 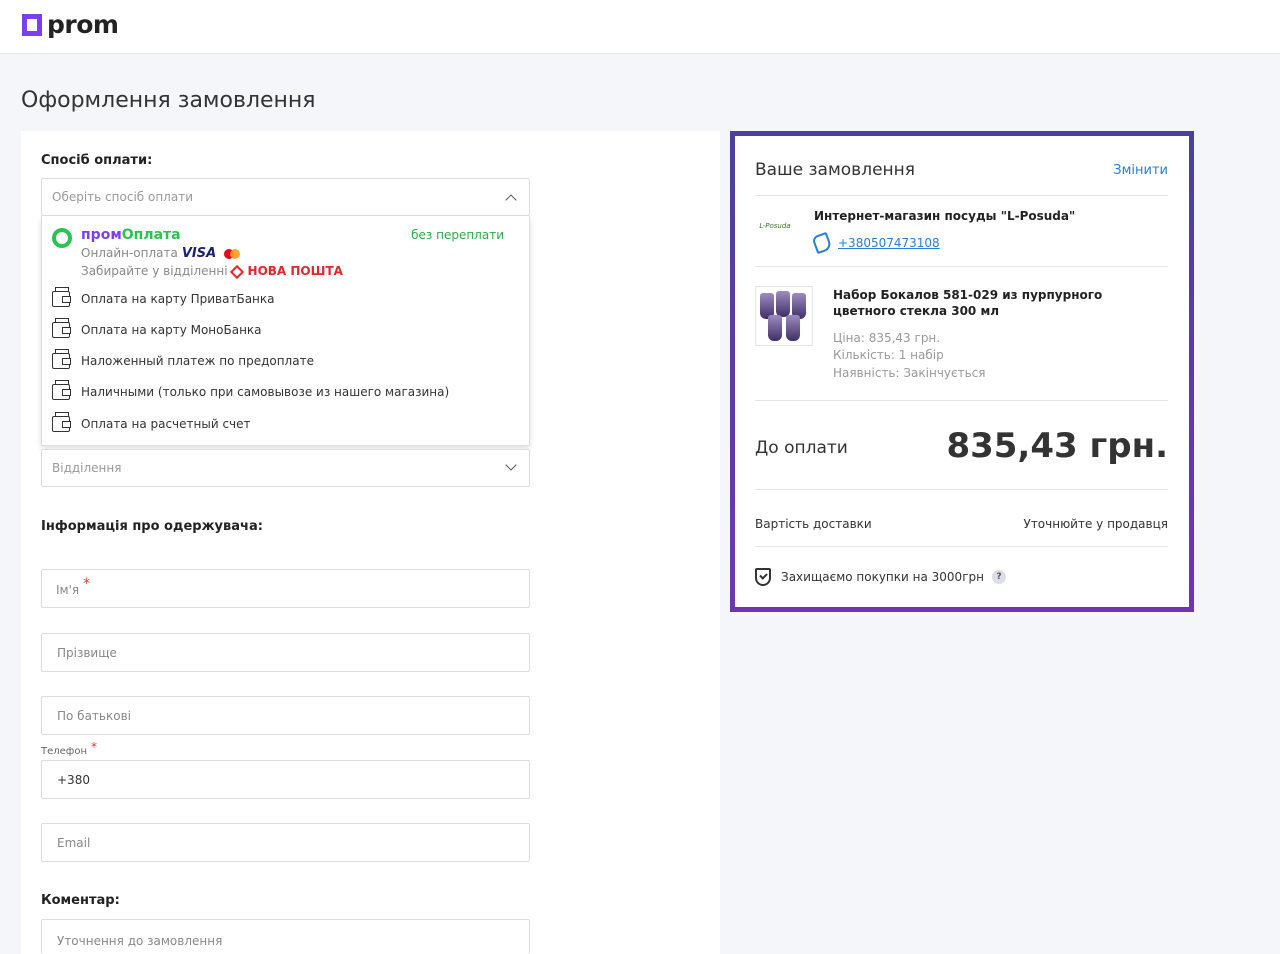 I want to click on top-header: prom, so click(x=640, y=27).